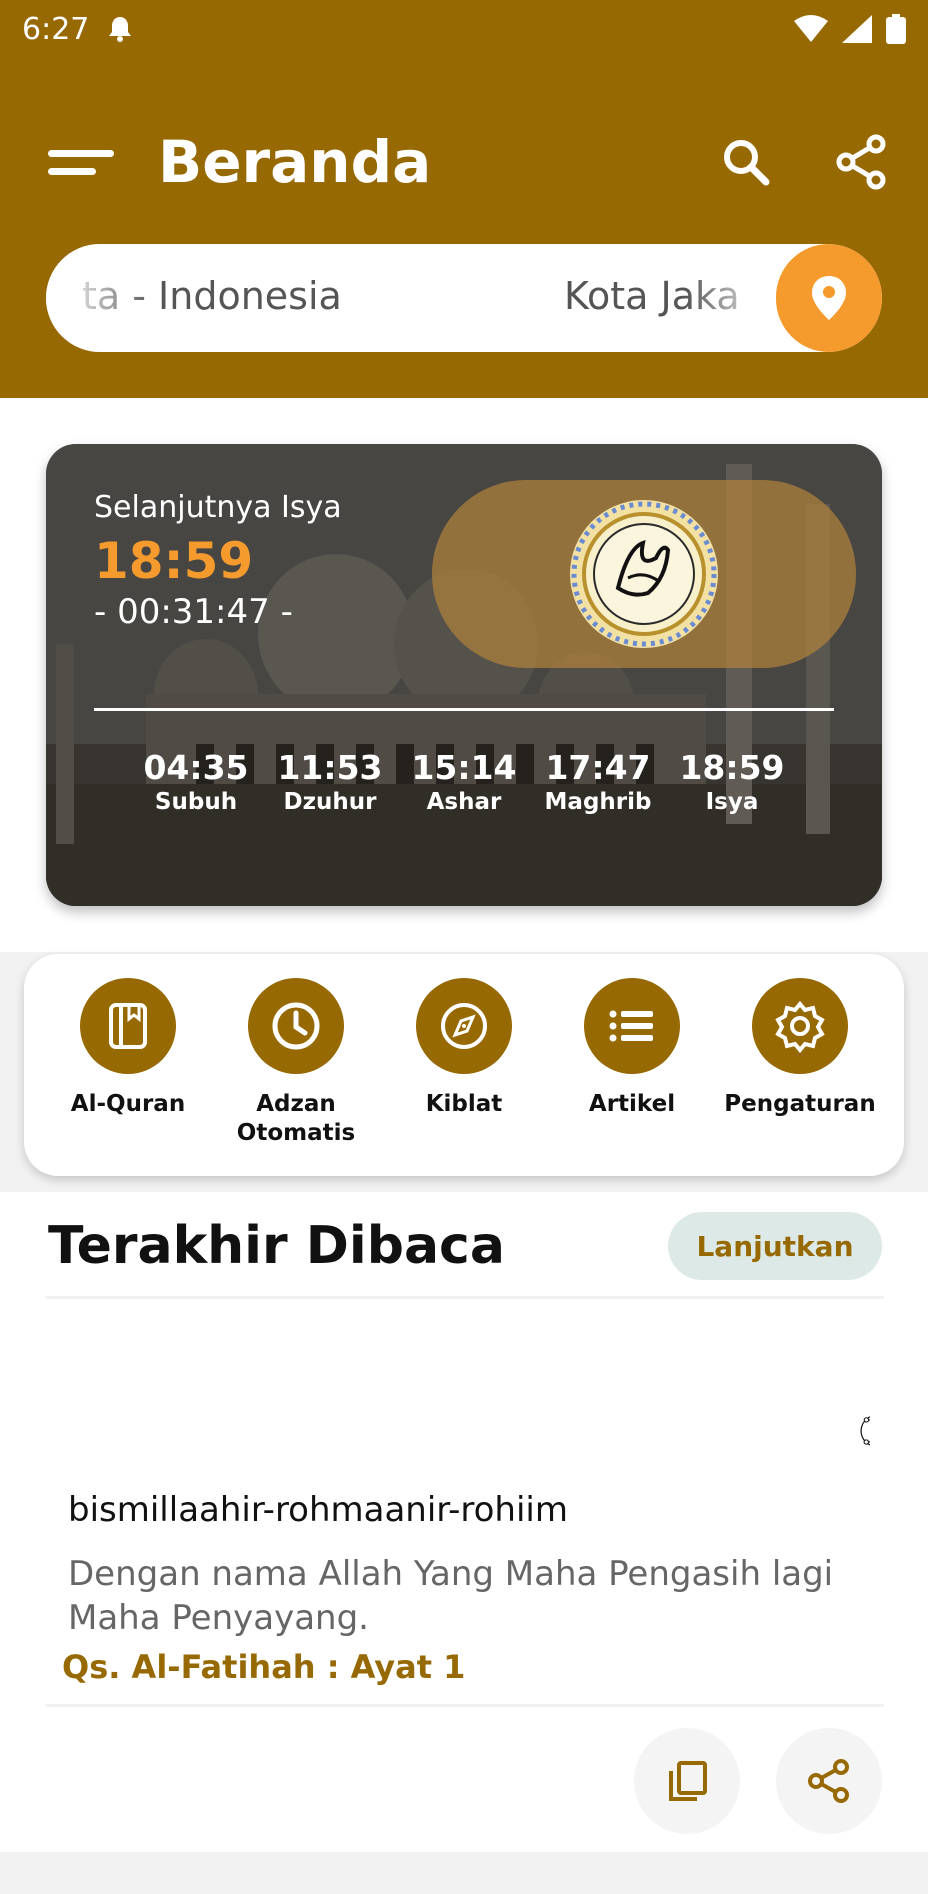 The image size is (928, 1894). What do you see at coordinates (464, 802) in the screenshot?
I see `prayer-time-name: Ashar` at bounding box center [464, 802].